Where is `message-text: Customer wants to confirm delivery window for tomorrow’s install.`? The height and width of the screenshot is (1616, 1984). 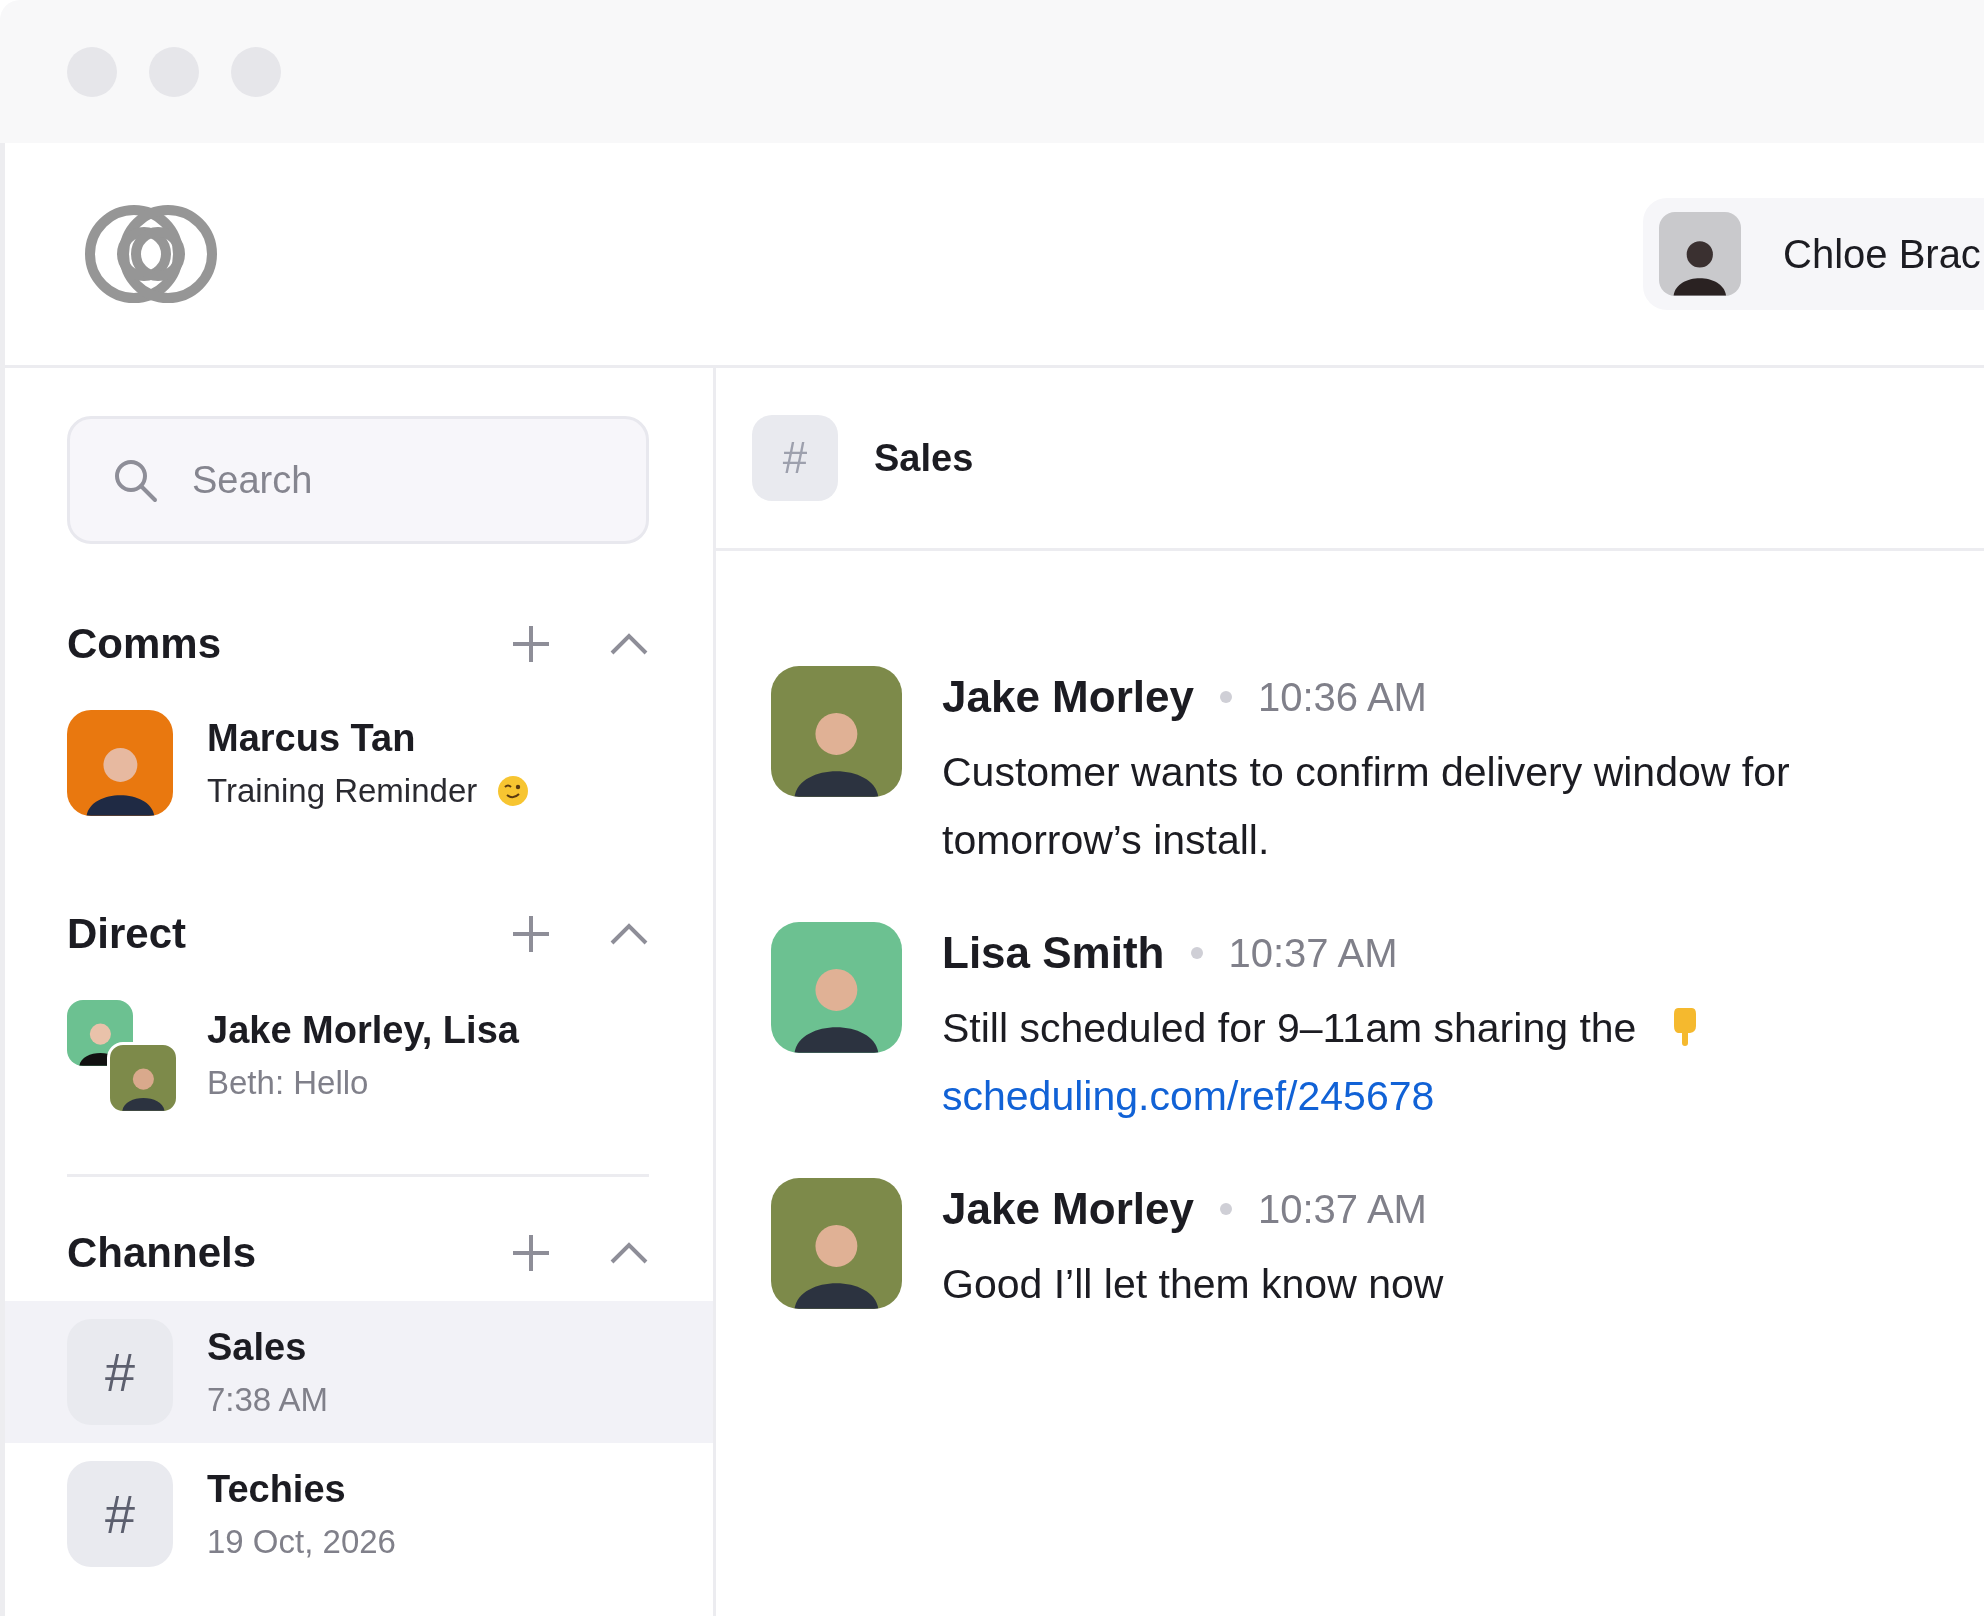 message-text: Customer wants to confirm delivery window for tomorrow’s install. is located at coordinates (1366, 806).